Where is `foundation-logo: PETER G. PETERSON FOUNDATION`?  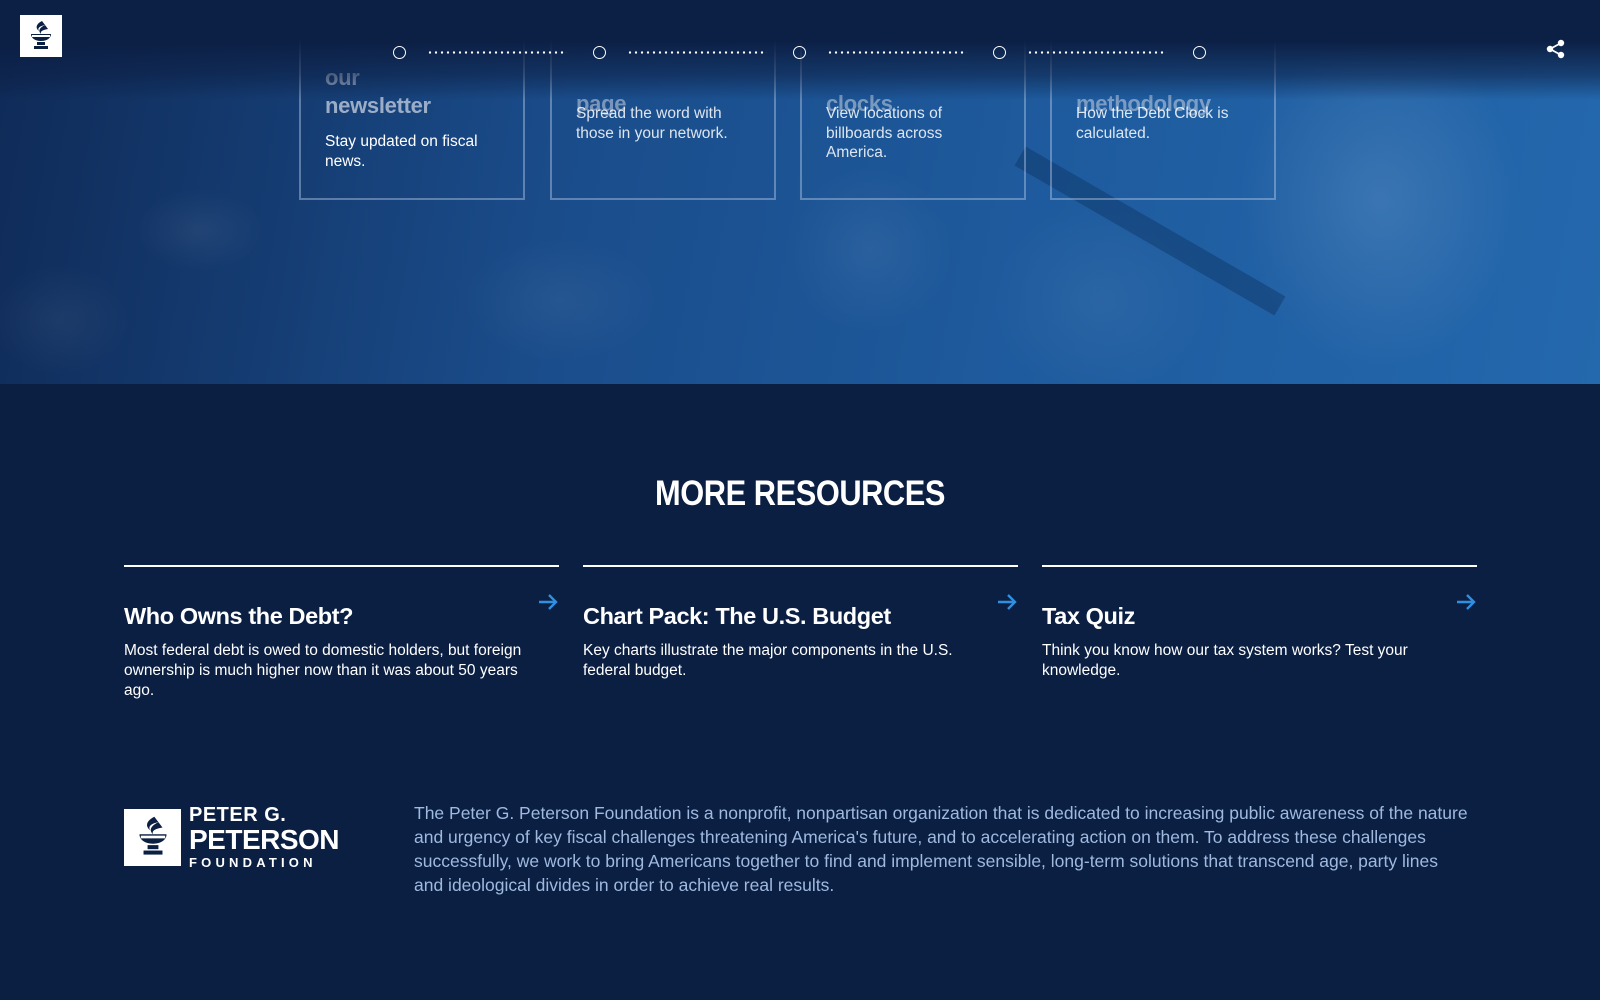 foundation-logo: PETER G. PETERSON FOUNDATION is located at coordinates (232, 837).